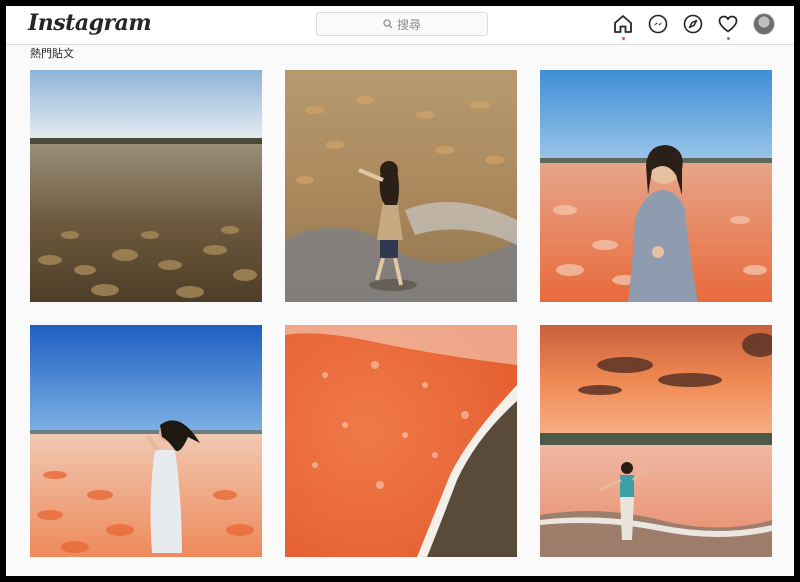 The image size is (800, 582). Describe the element at coordinates (388, 24) in the screenshot. I see `search-icon` at that location.